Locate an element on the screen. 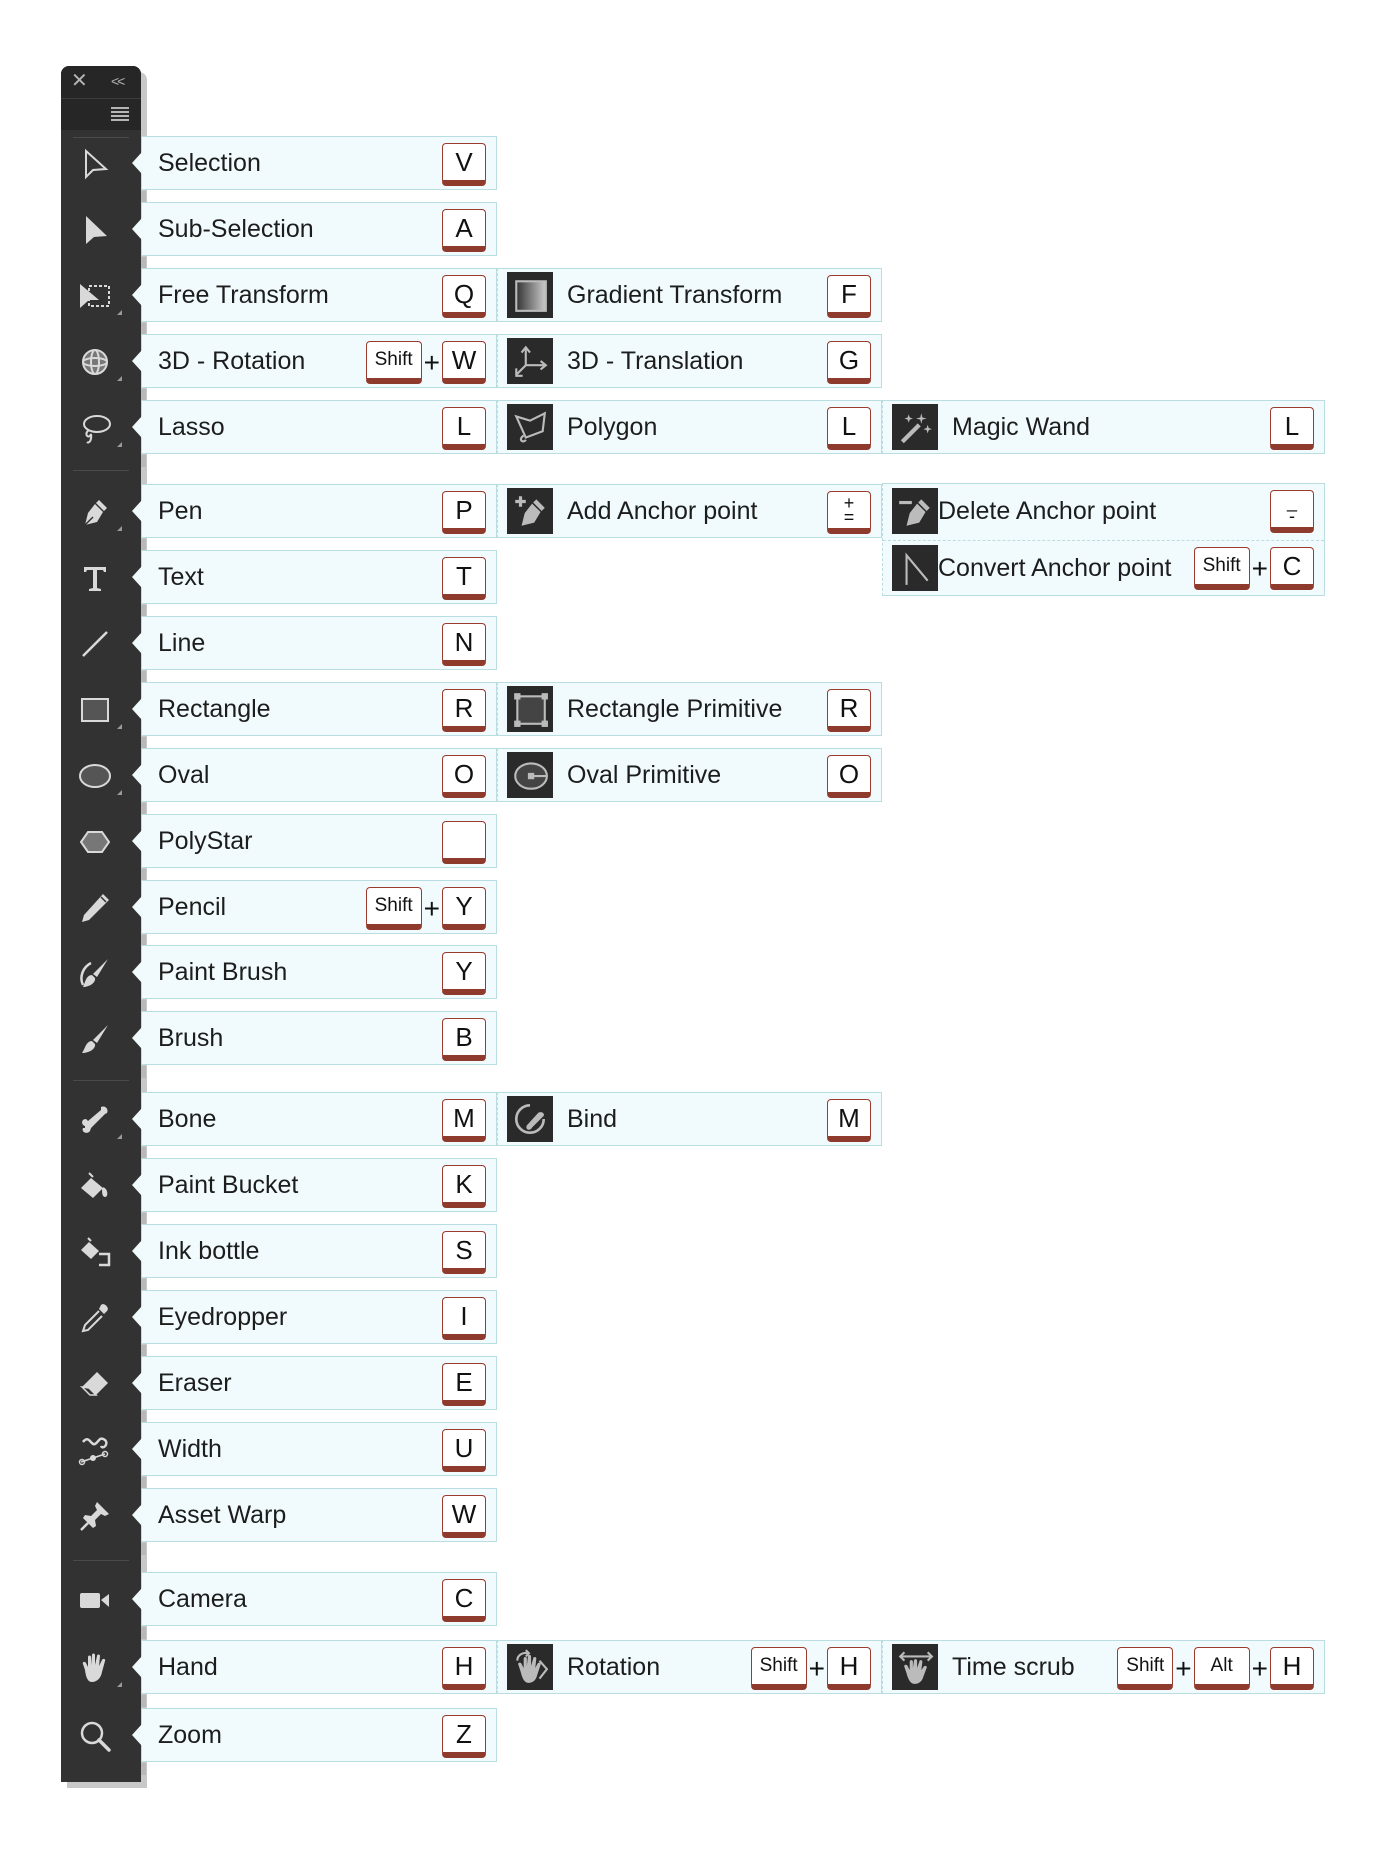 The width and height of the screenshot is (1387, 1850). tool-button-camera is located at coordinates (95, 1600).